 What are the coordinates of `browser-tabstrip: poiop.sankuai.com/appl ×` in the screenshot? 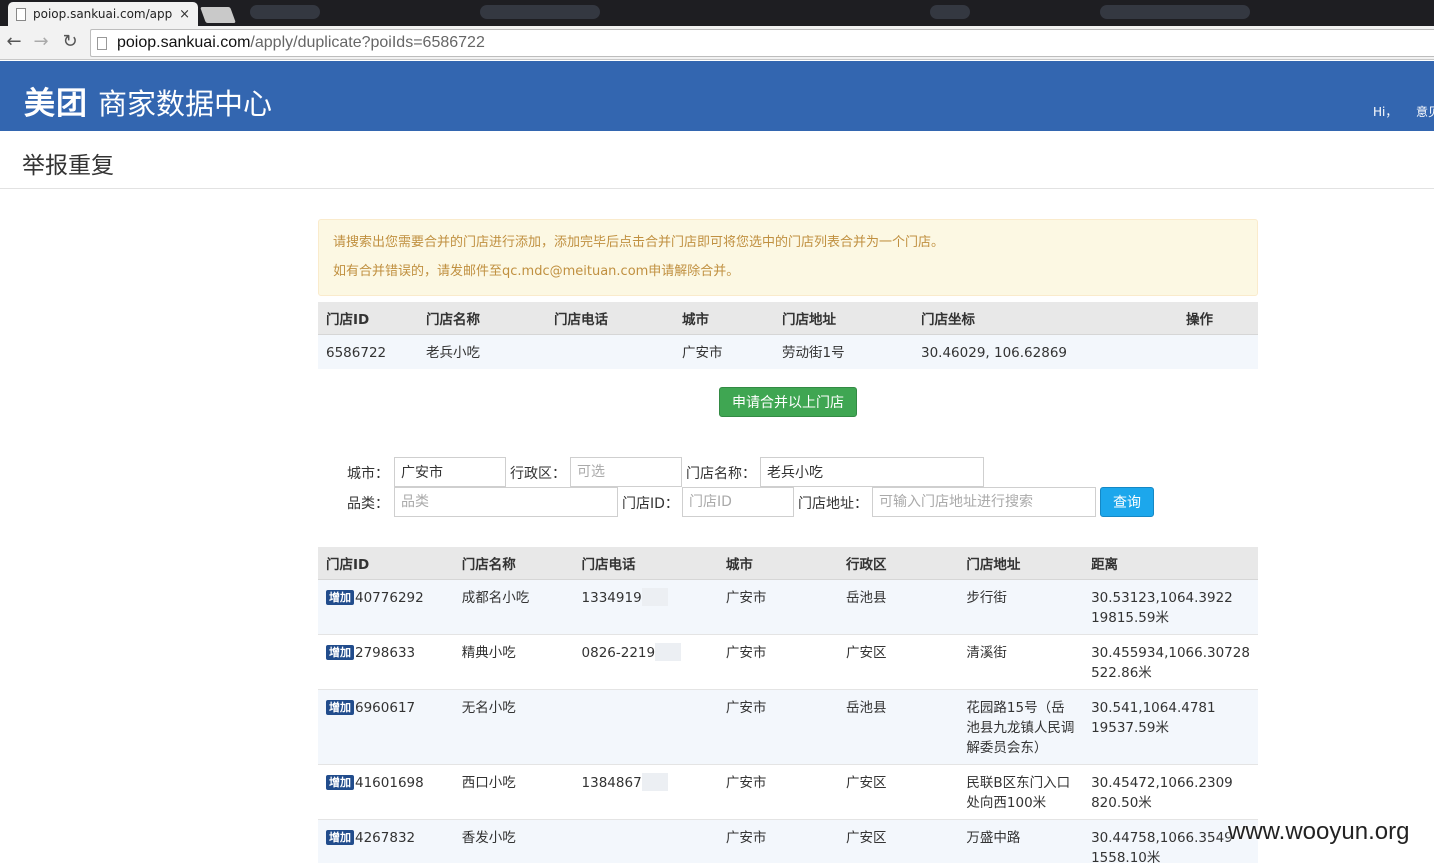 It's located at (717, 13).